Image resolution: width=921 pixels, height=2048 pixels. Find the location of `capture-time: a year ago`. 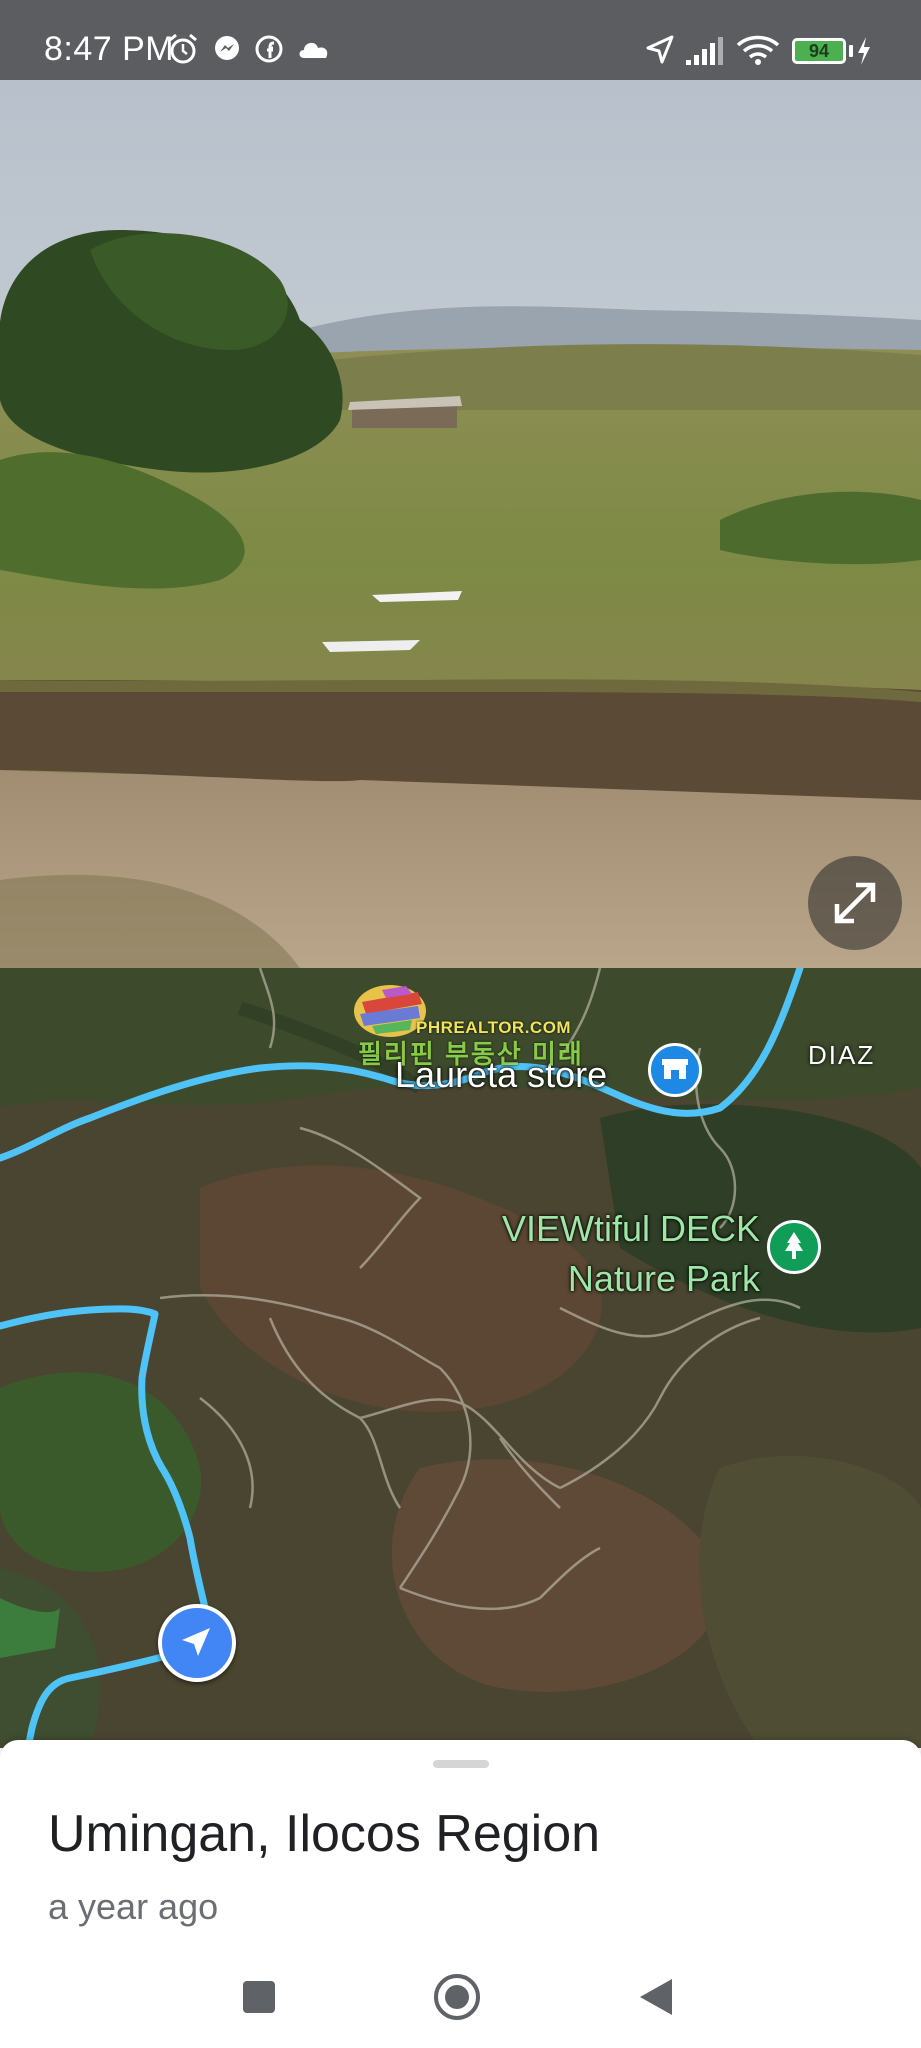

capture-time: a year ago is located at coordinates (133, 1906).